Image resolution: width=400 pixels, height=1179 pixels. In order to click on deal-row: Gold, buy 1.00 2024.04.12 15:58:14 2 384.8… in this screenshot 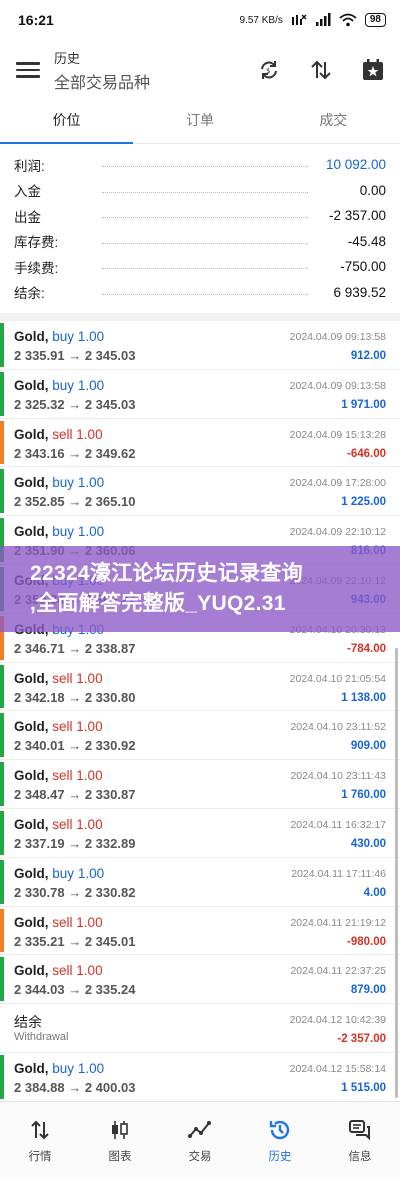, I will do `click(200, 1077)`.